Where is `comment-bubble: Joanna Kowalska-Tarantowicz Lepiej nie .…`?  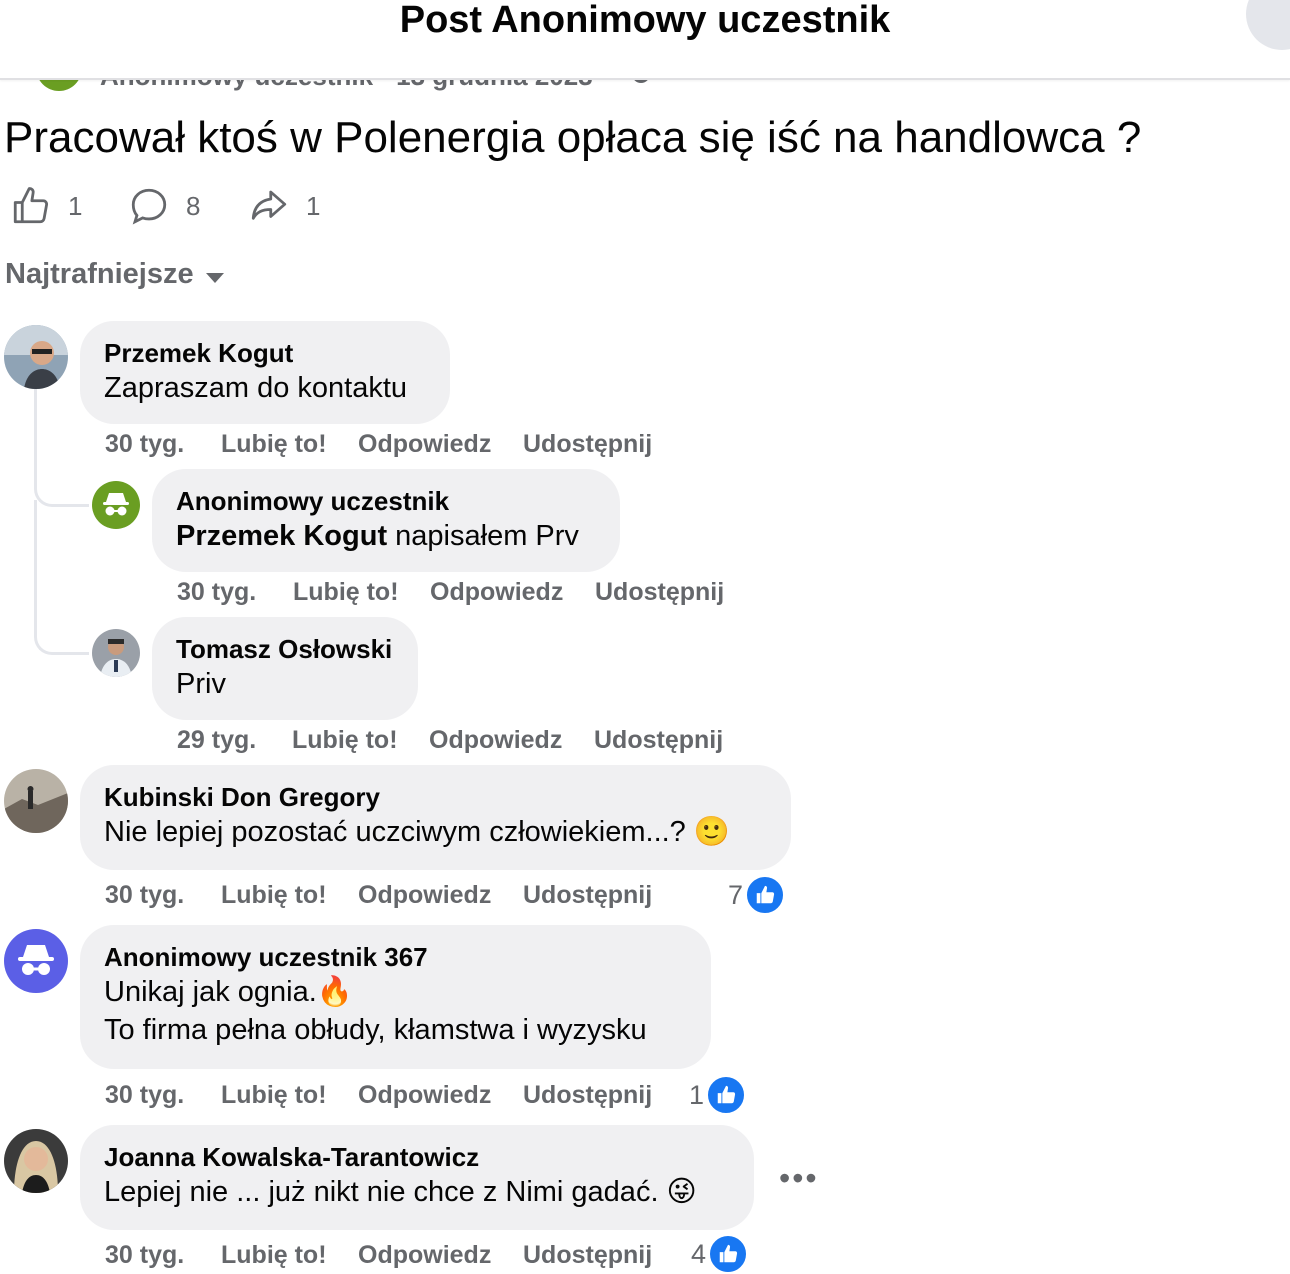
comment-bubble: Joanna Kowalska-Tarantowicz Lepiej nie .… is located at coordinates (417, 1177).